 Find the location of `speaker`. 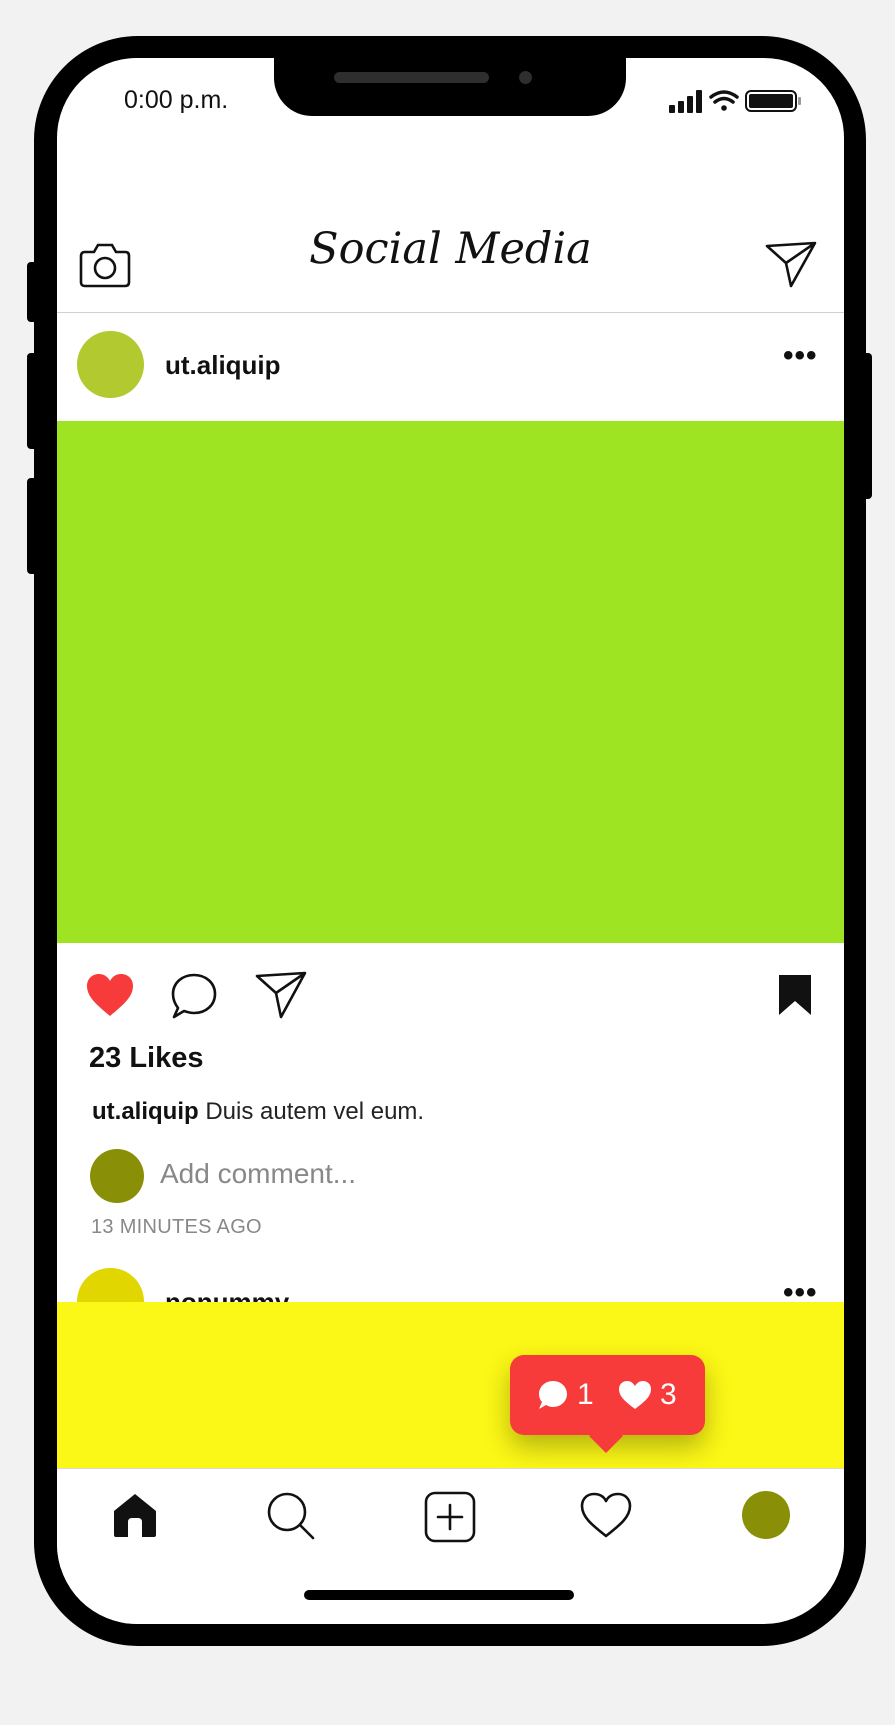

speaker is located at coordinates (411, 77).